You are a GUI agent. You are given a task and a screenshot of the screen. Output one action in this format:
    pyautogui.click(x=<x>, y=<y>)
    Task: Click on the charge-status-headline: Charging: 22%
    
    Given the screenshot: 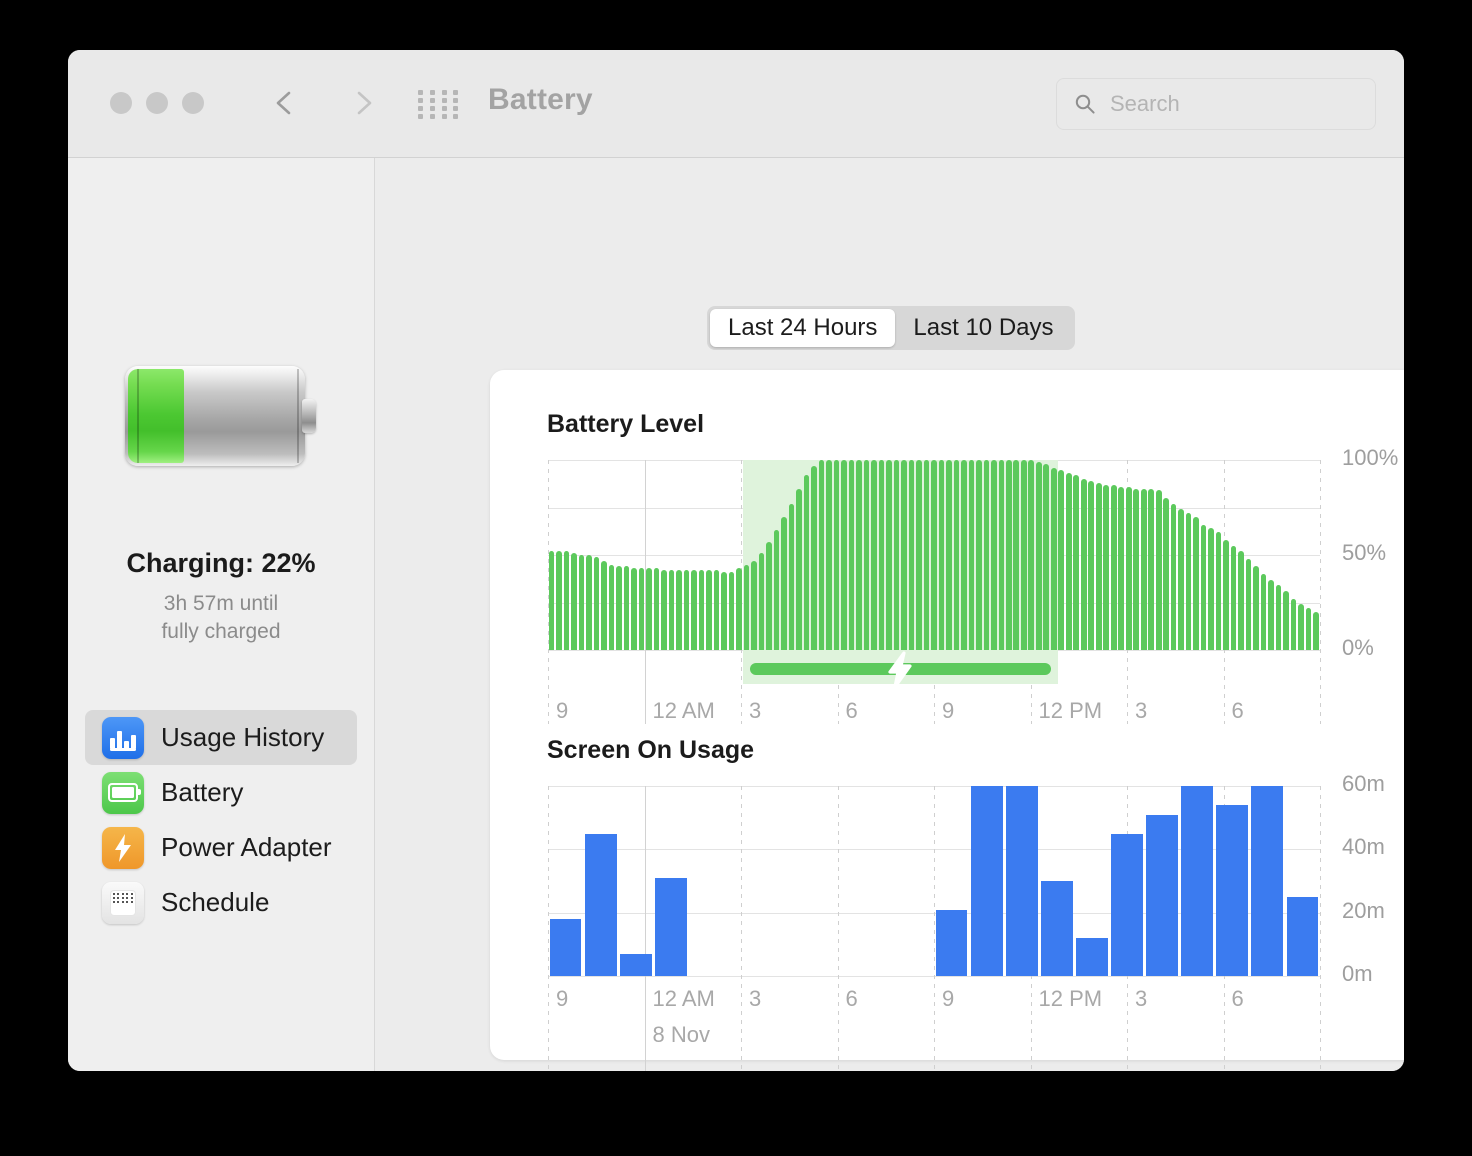 What is the action you would take?
    pyautogui.click(x=221, y=563)
    